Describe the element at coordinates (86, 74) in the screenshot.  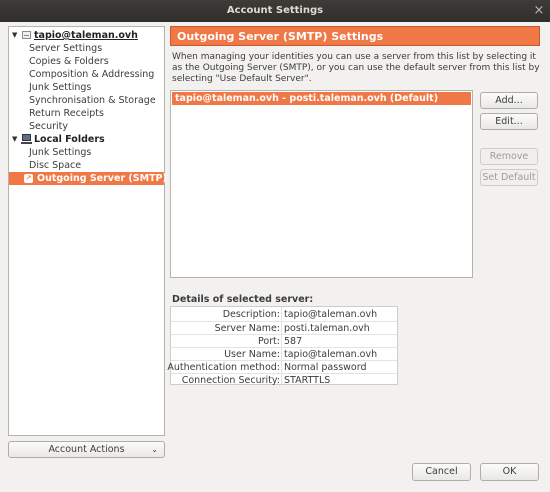
I see `tree-item-composition: Composition & Addressing` at that location.